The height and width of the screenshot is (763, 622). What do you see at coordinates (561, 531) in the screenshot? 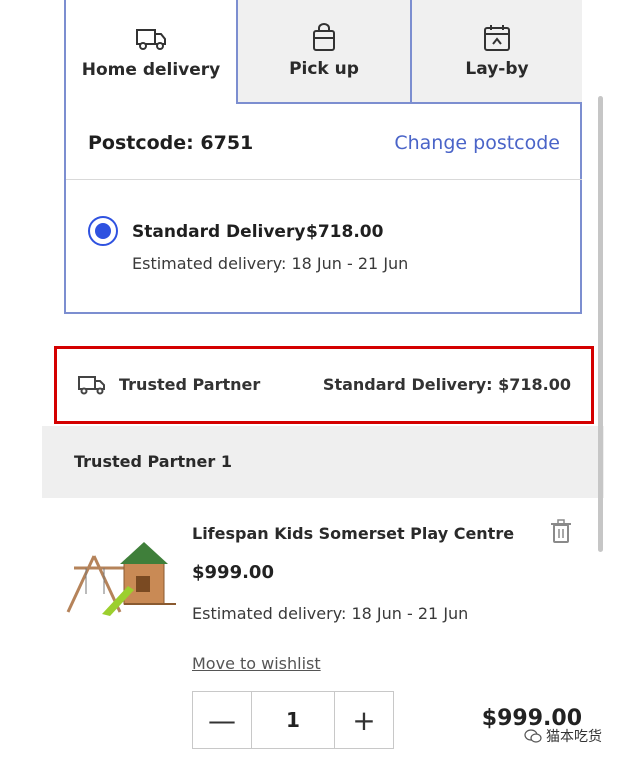
I see `trash-icon` at bounding box center [561, 531].